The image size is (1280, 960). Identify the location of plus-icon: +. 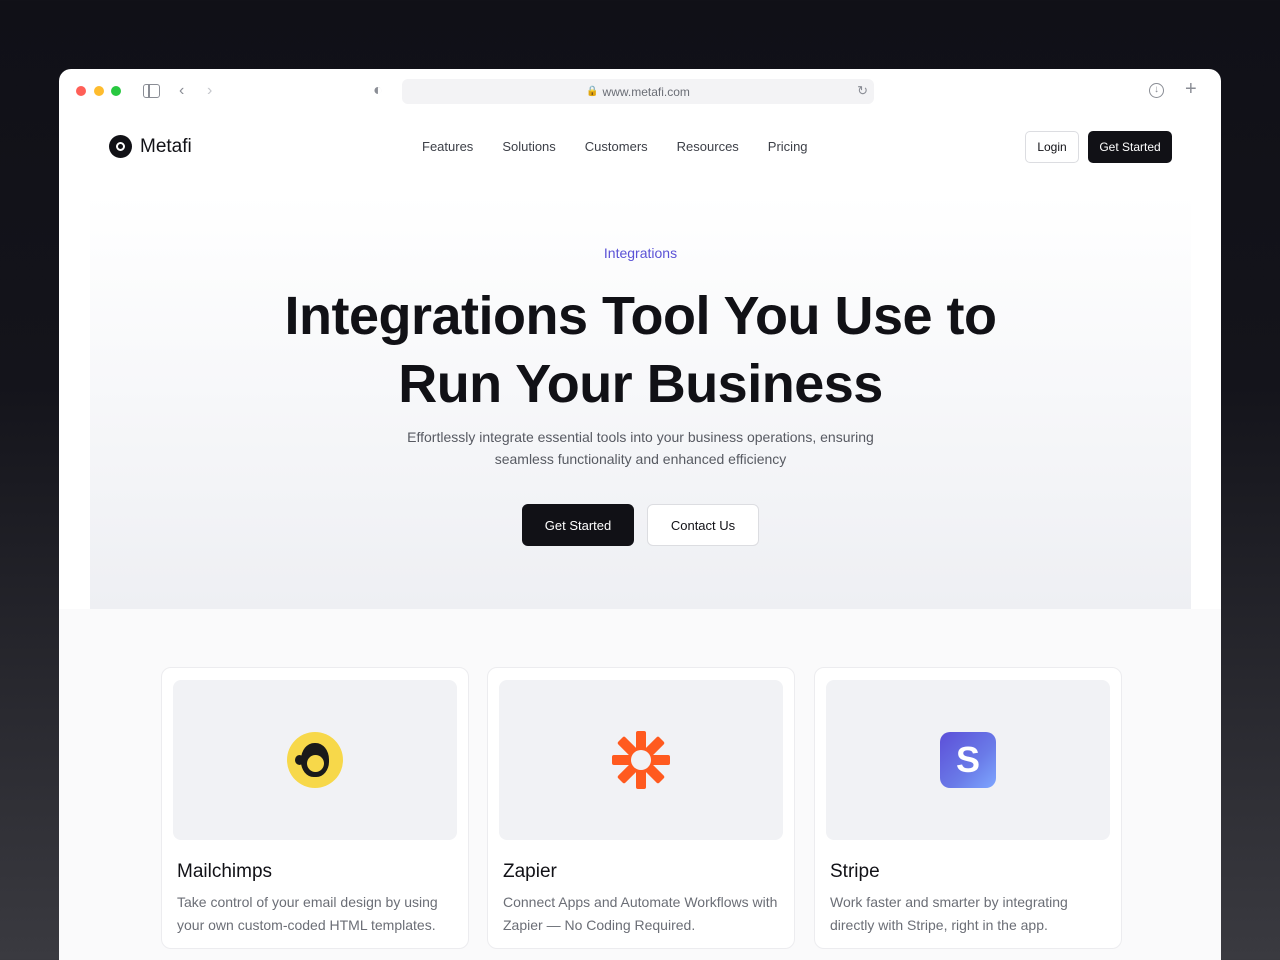
(1191, 89).